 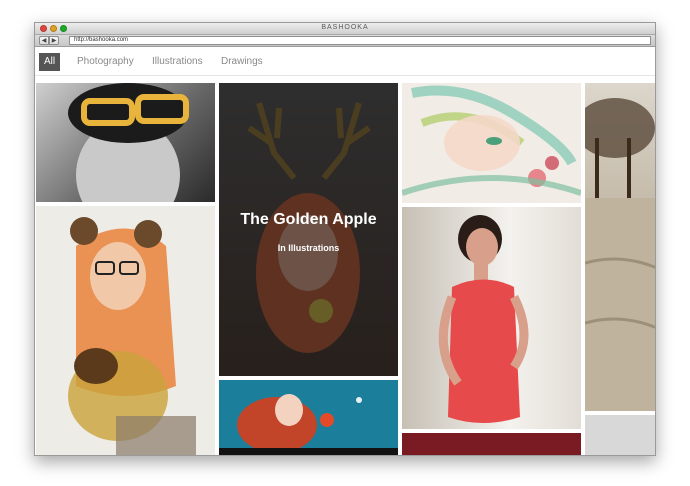 What do you see at coordinates (50, 62) in the screenshot?
I see `filter-all: All` at bounding box center [50, 62].